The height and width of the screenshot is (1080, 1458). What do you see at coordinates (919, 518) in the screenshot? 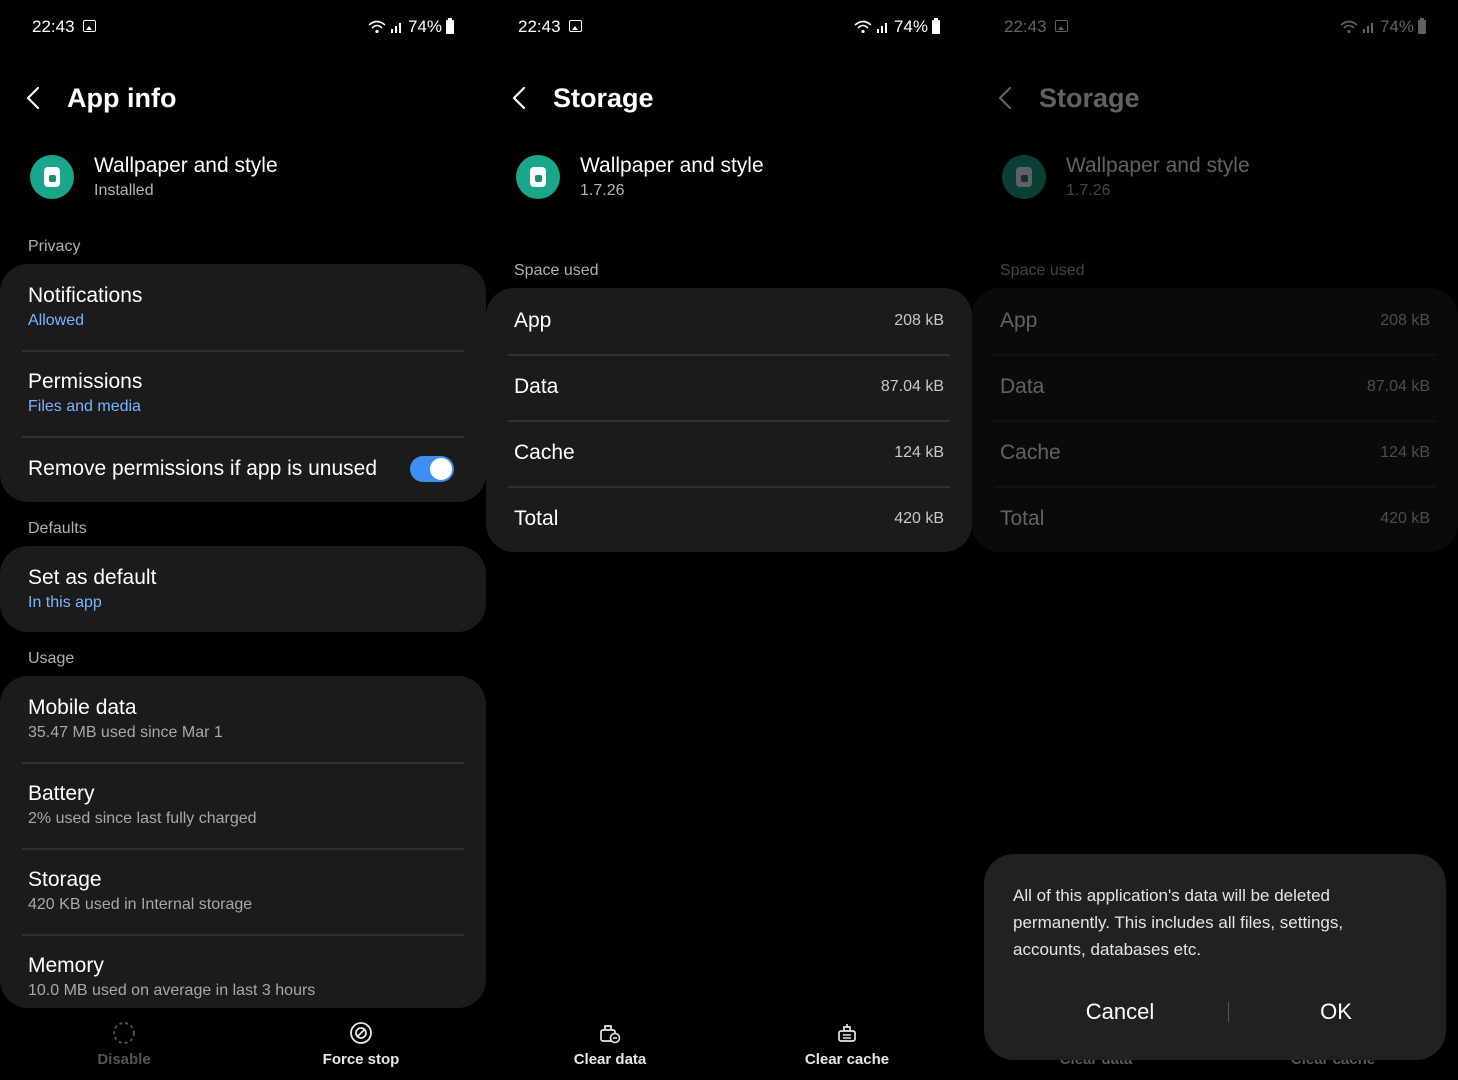
I see `storage-row-value: 420 kB` at bounding box center [919, 518].